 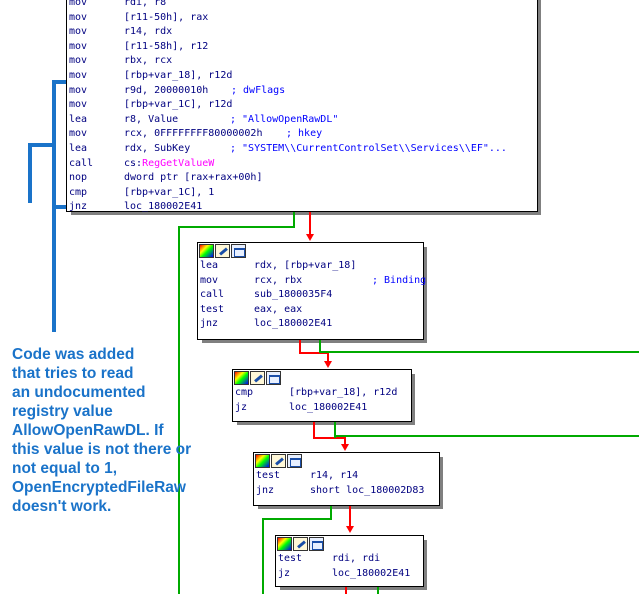 I want to click on annotation-line: Code was added, so click(x=73, y=354).